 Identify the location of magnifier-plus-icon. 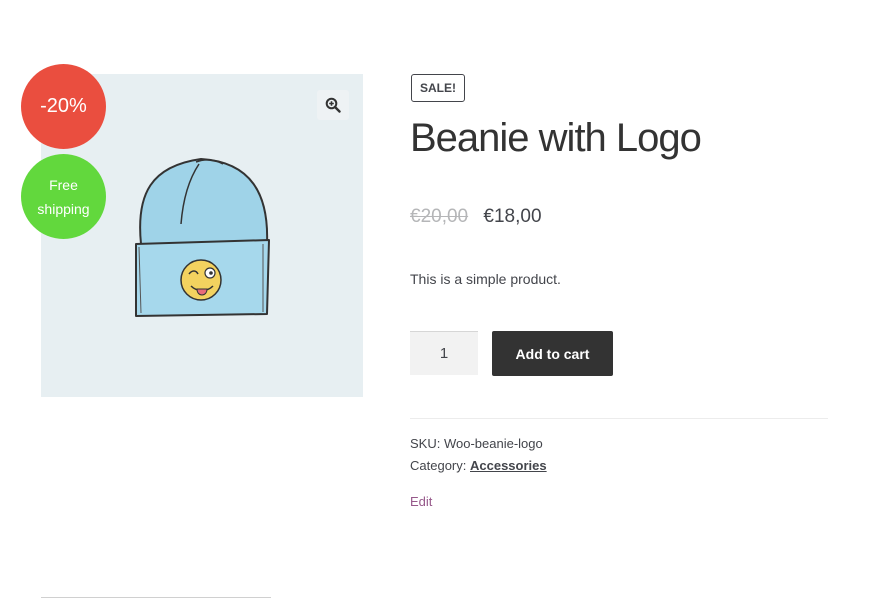
(333, 105).